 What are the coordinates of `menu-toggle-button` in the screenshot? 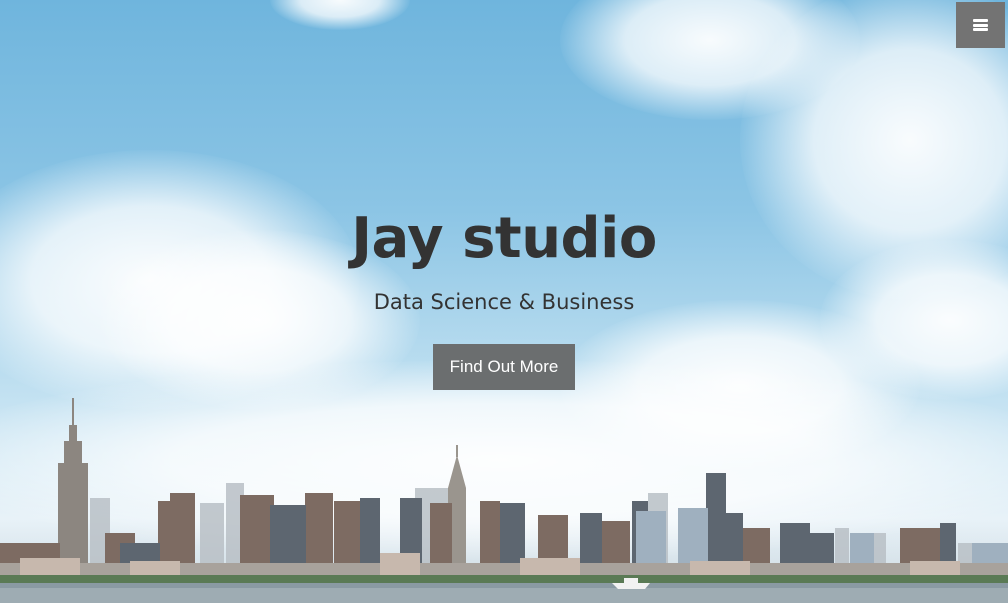 It's located at (980, 25).